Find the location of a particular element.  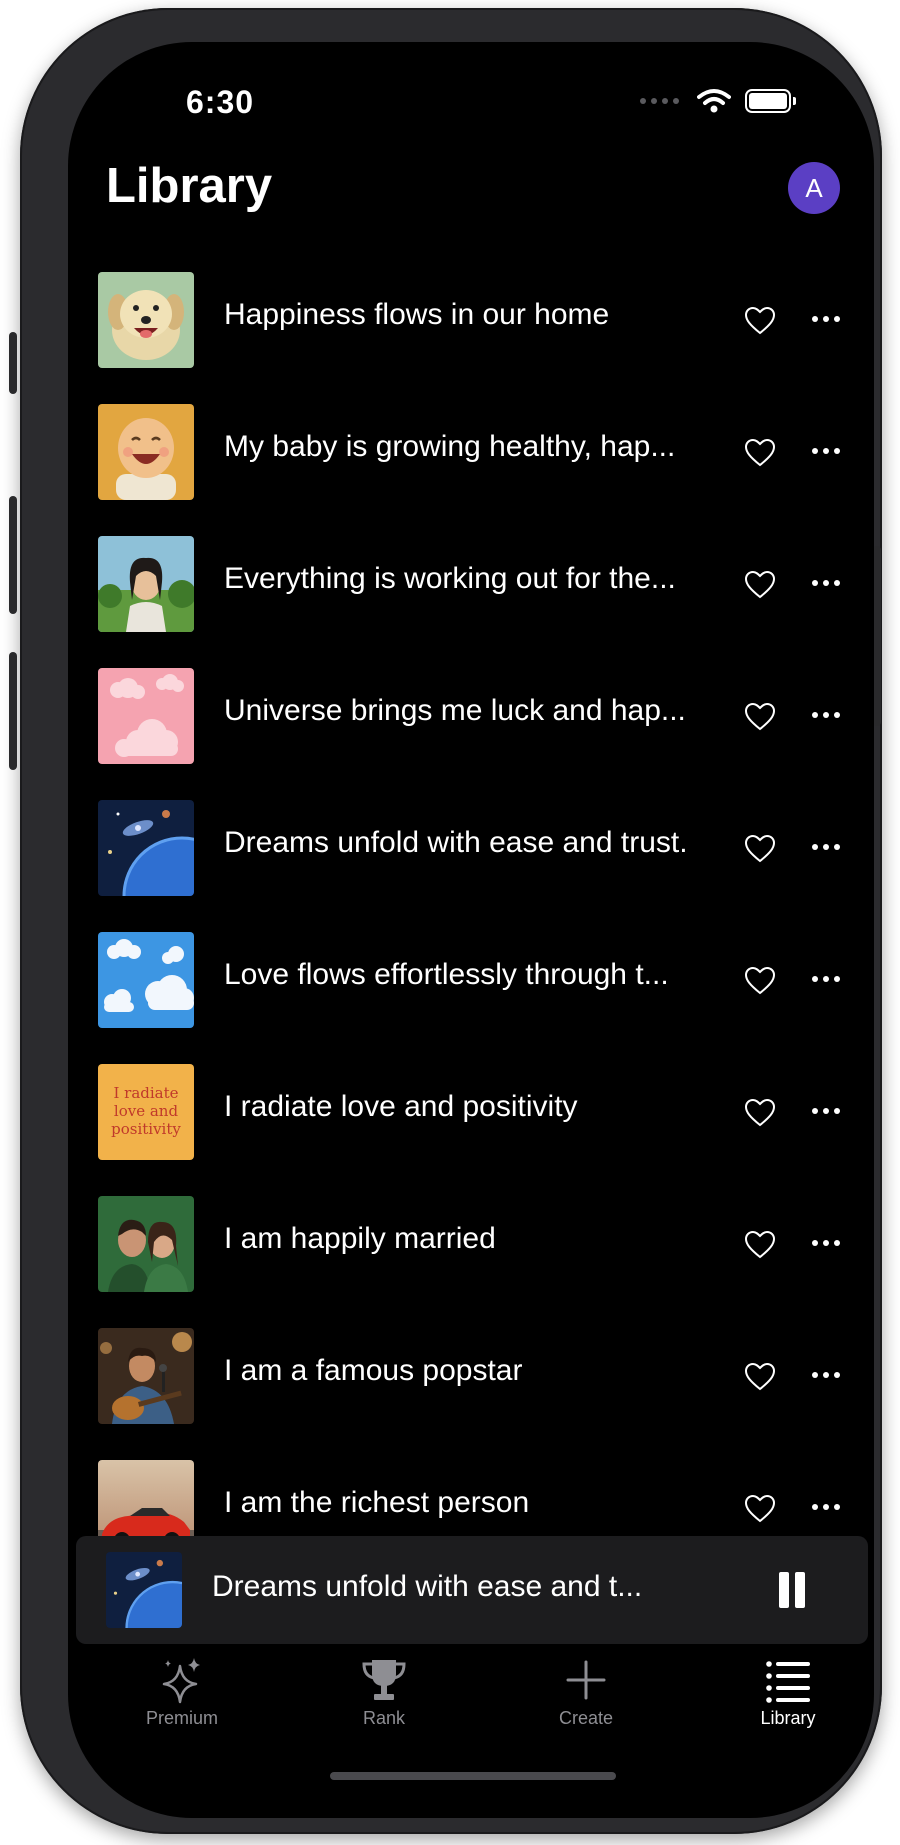

tab-create: Create is located at coordinates (586, 1698).